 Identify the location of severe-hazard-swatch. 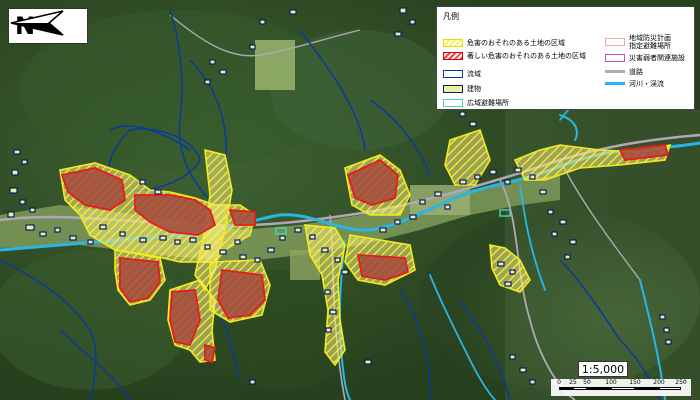
(453, 55).